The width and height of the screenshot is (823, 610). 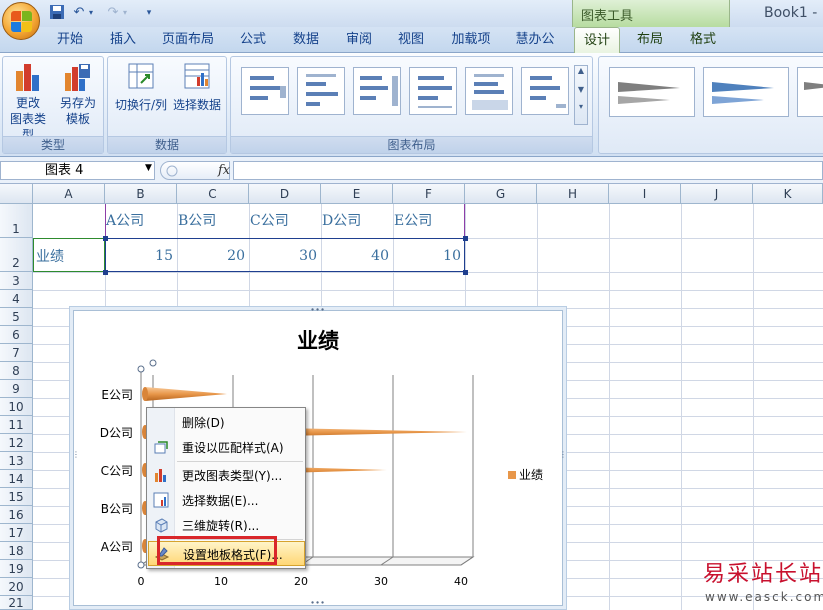 What do you see at coordinates (149, 13) in the screenshot?
I see `customize-quick-access-icon: ▾` at bounding box center [149, 13].